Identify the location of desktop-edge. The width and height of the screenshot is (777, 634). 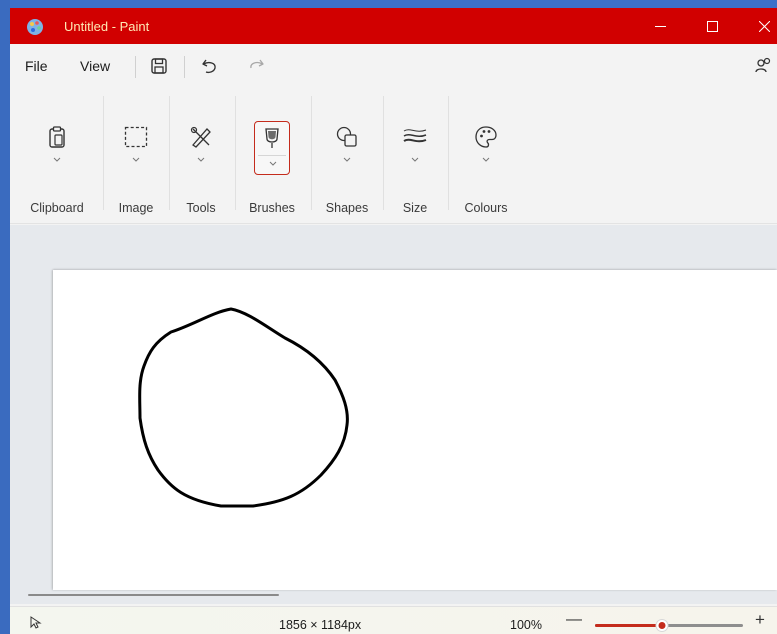
(5, 317).